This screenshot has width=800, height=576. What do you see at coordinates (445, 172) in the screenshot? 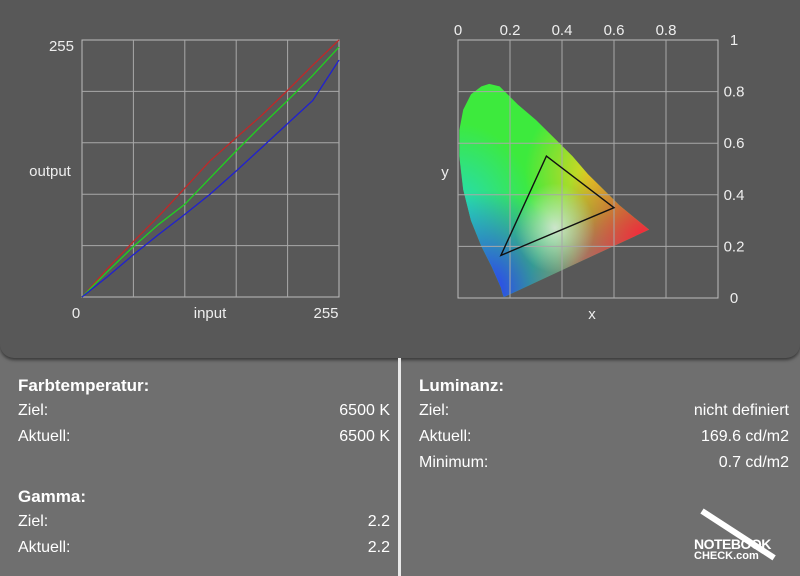
I see `cie-y-axis-label: y` at bounding box center [445, 172].